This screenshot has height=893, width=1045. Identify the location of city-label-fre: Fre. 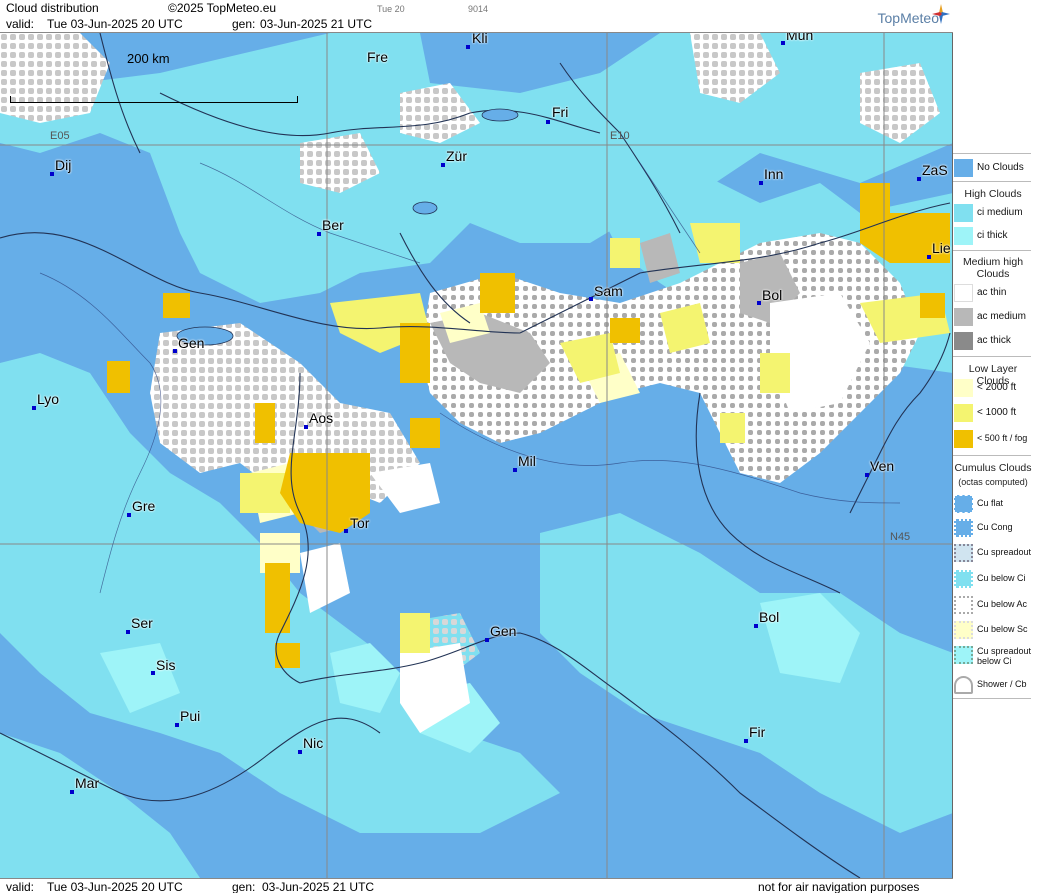
(377, 57).